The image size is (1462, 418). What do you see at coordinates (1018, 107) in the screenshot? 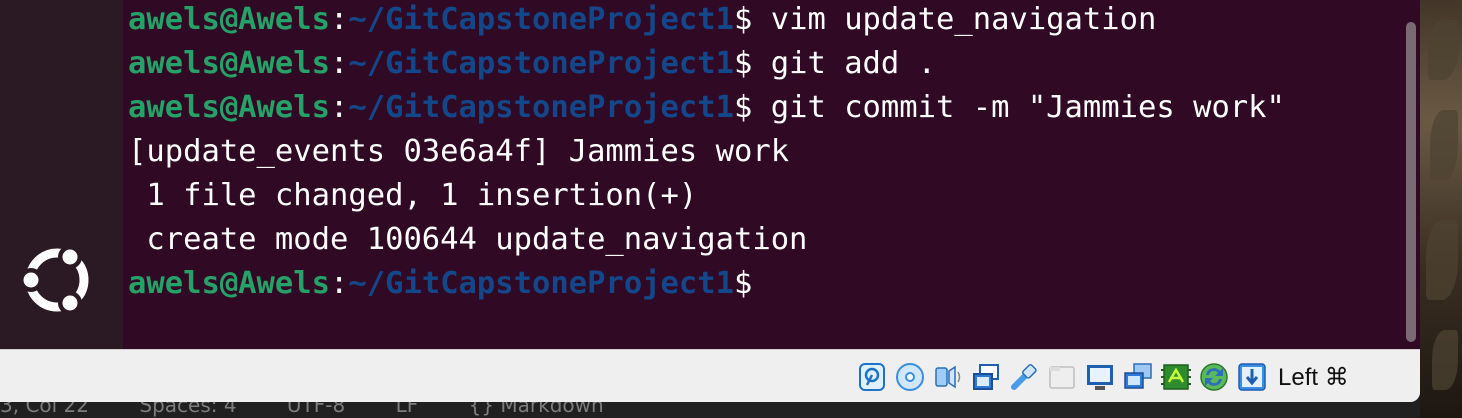
I see `terminal-command: git commit -m "Jammies work"` at bounding box center [1018, 107].